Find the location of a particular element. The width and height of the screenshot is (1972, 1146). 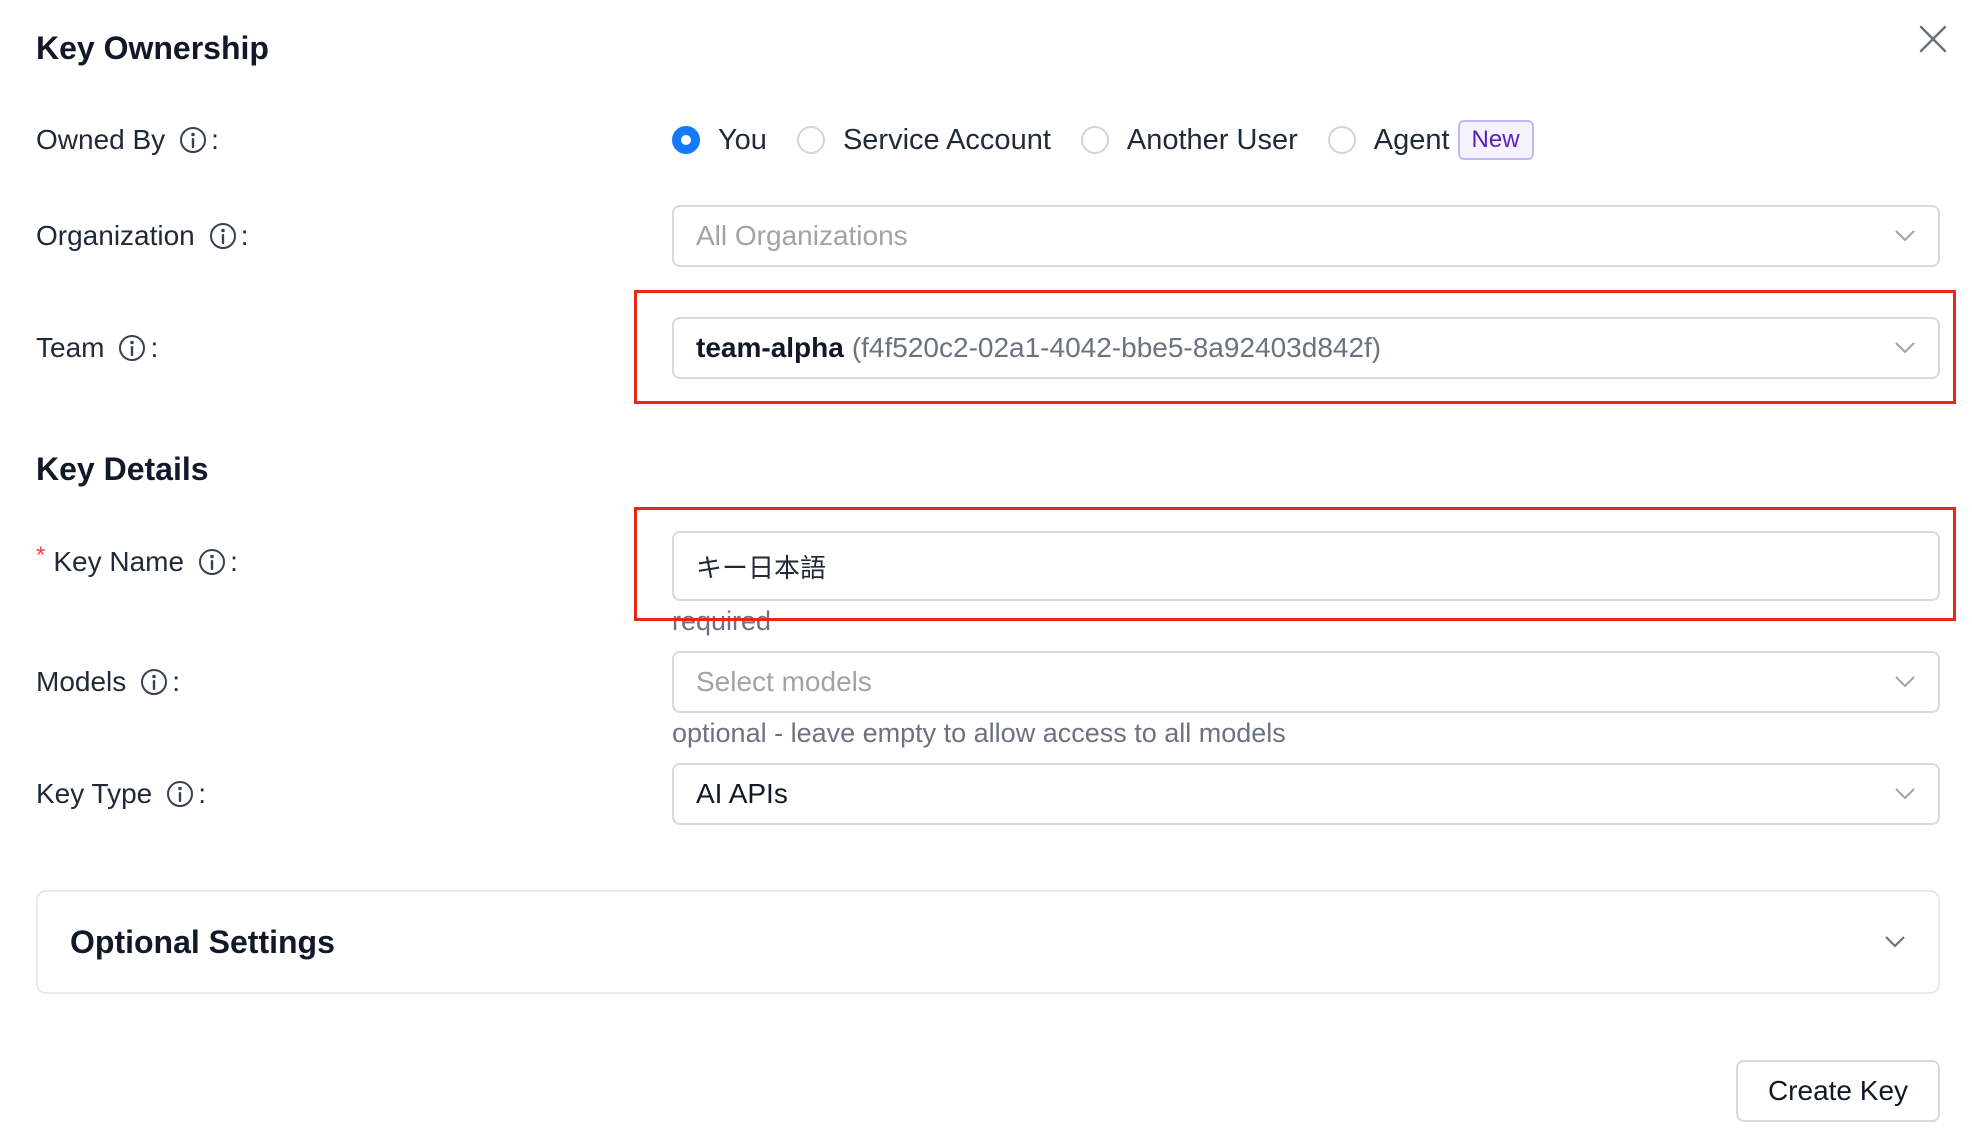

models-label-row: Models : is located at coordinates (108, 682).